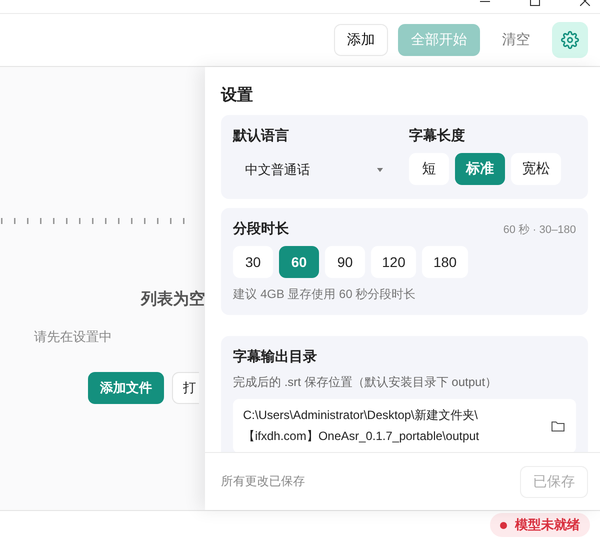 The image size is (600, 539). I want to click on field-label: 分段时长, so click(261, 229).